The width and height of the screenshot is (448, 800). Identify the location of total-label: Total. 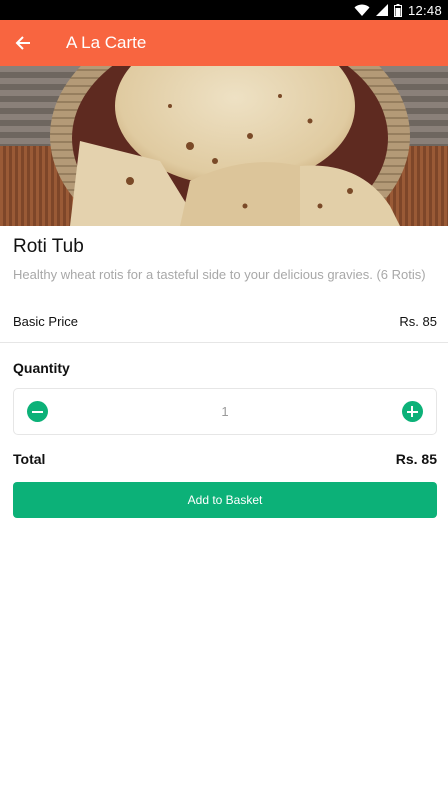
(29, 459).